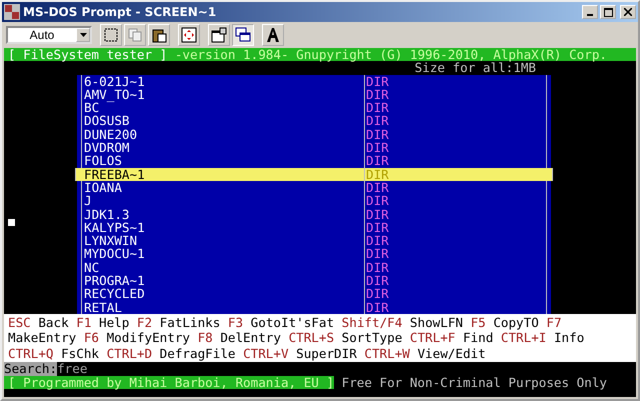 Image resolution: width=640 pixels, height=401 pixels. I want to click on shortcut-label: SuperDIR, so click(326, 354).